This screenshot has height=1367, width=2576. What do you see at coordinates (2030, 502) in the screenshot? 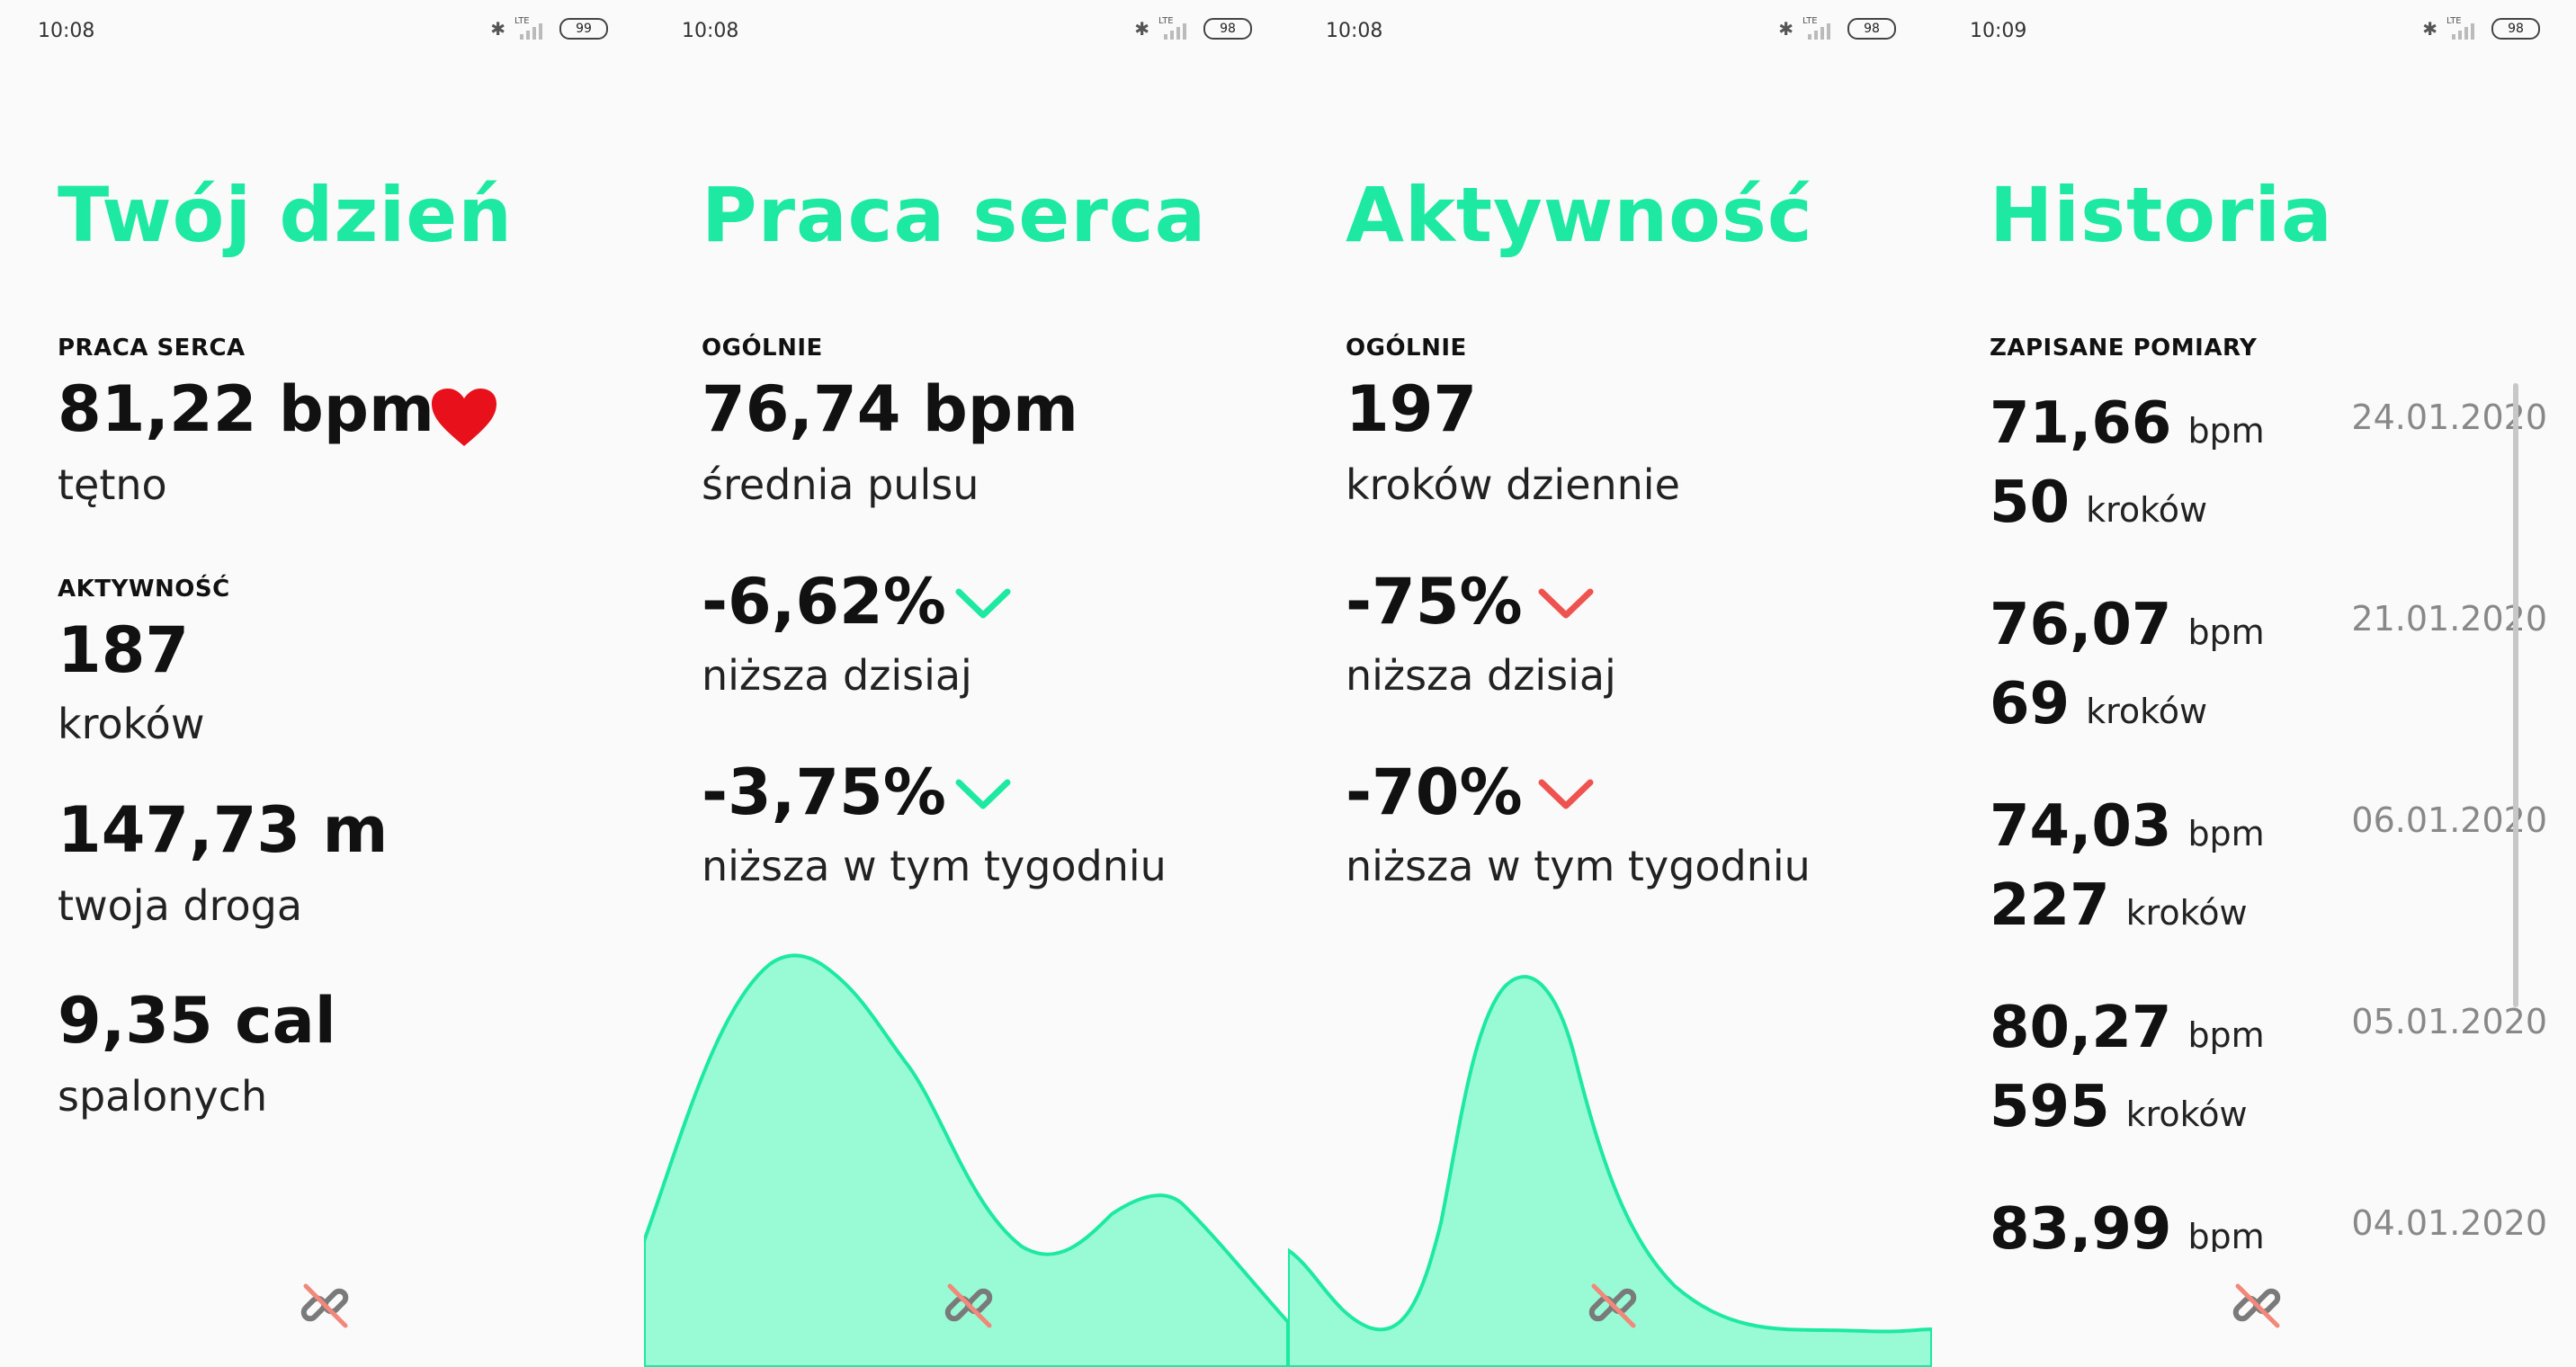
I see `history-steps: 50` at bounding box center [2030, 502].